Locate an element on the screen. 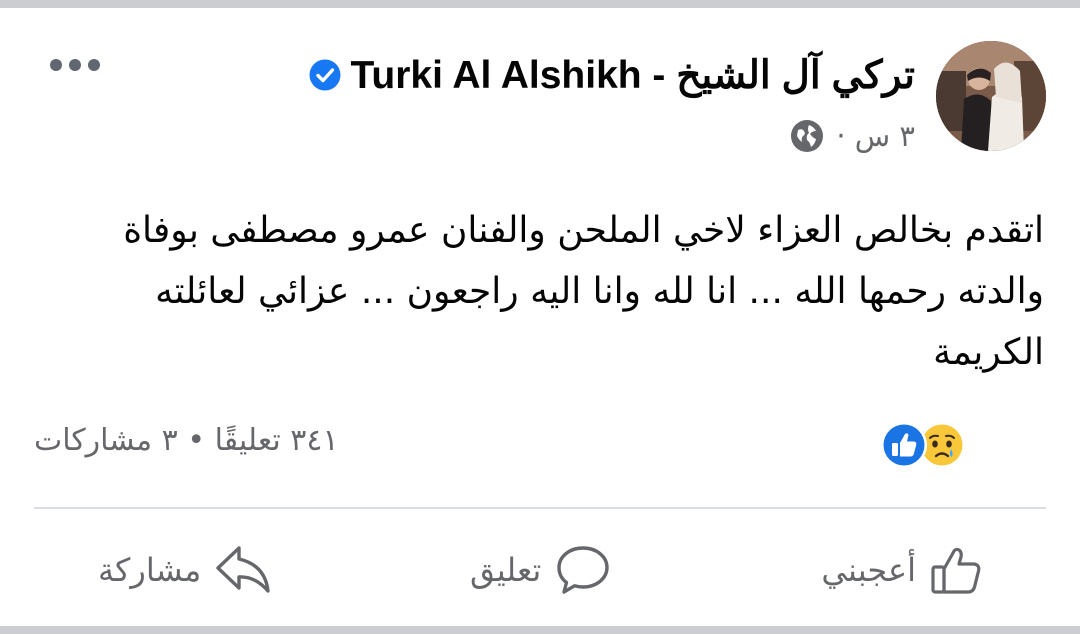 This screenshot has height=634, width=1080. author-avatar is located at coordinates (991, 96).